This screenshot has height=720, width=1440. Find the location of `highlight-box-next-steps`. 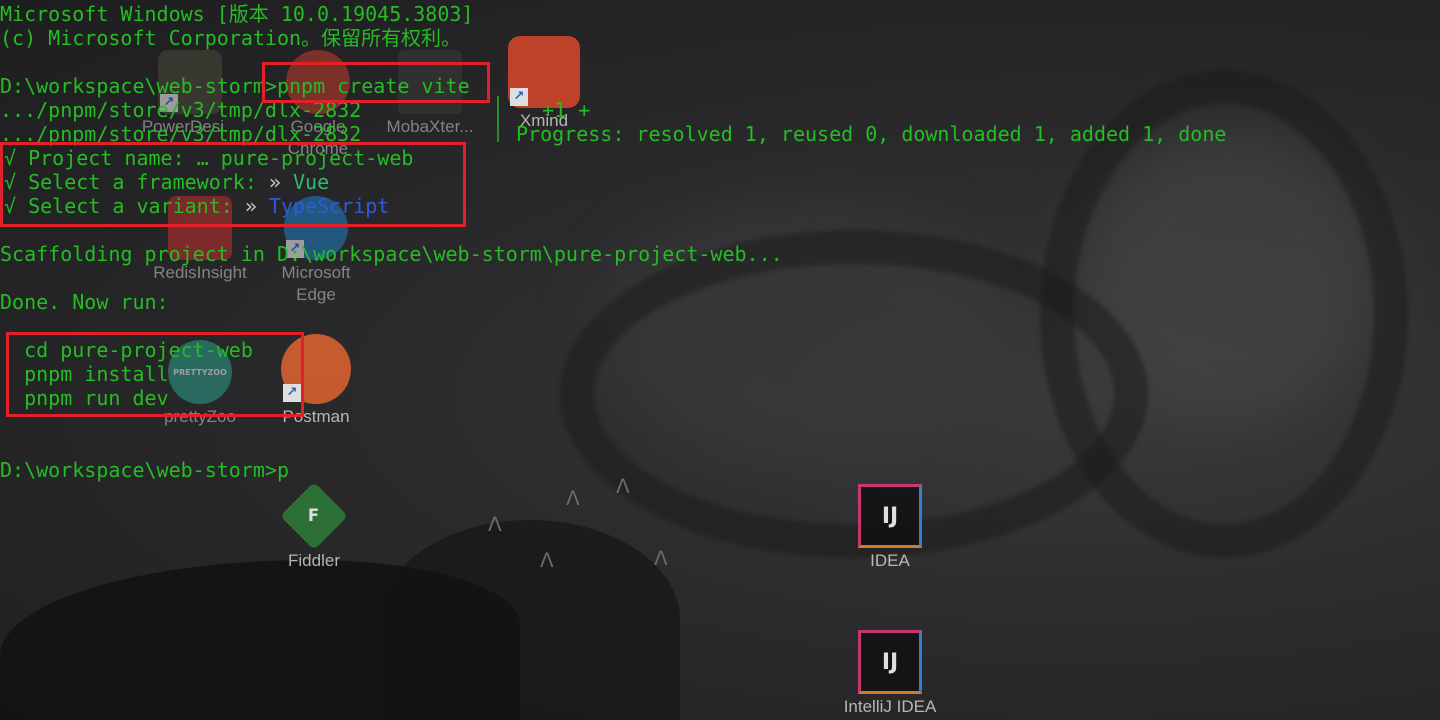

highlight-box-next-steps is located at coordinates (155, 374).